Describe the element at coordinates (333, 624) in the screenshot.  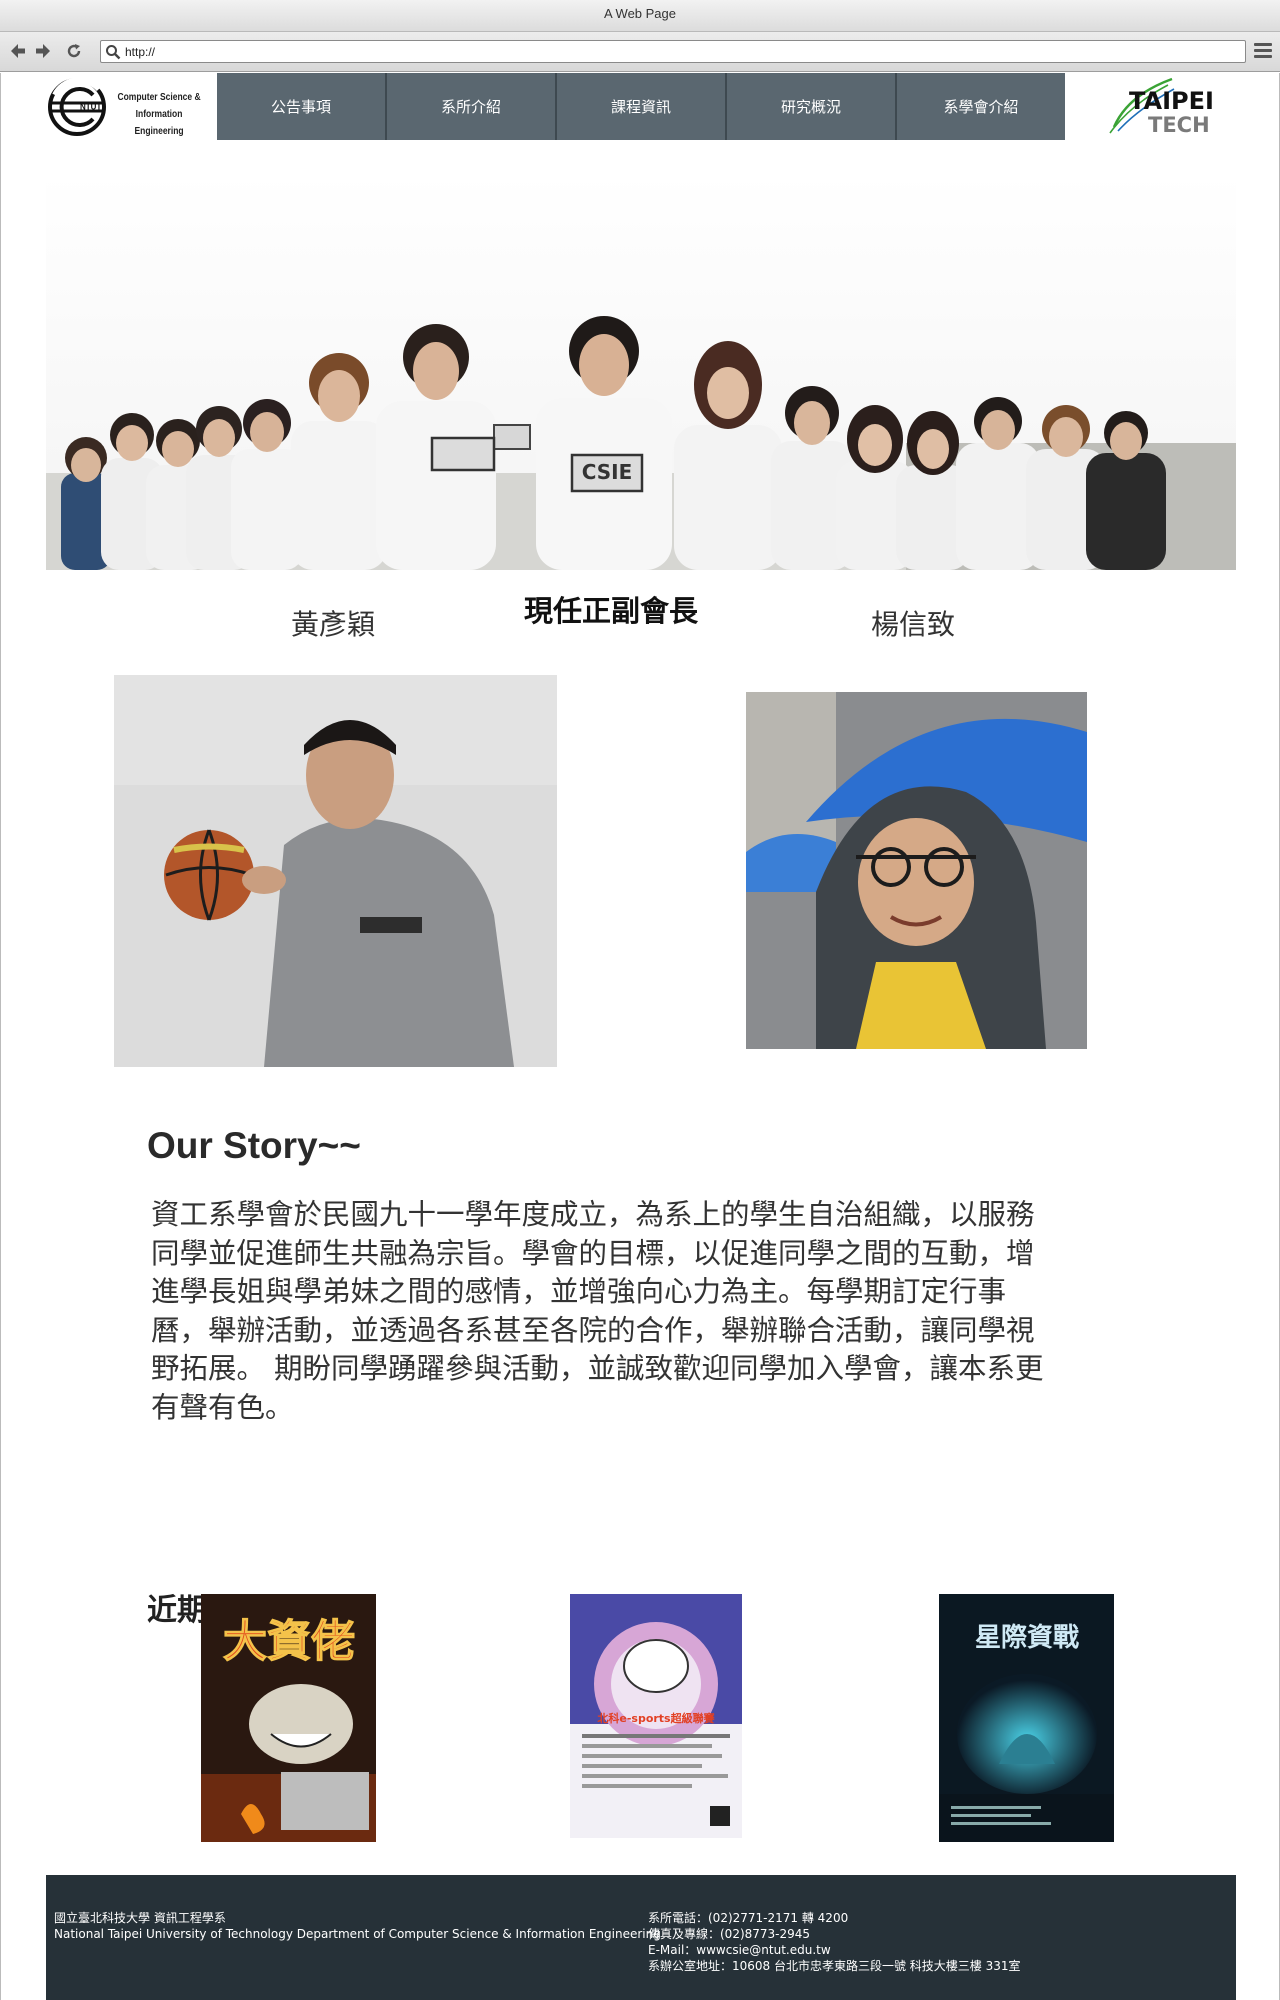
I see `officer-left-name: 黃彥穎` at that location.